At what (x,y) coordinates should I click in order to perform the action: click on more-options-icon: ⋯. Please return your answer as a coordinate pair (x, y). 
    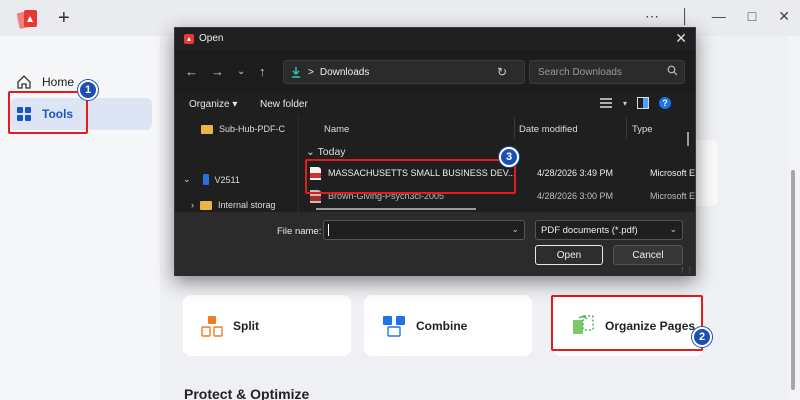
    Looking at the image, I should click on (652, 16).